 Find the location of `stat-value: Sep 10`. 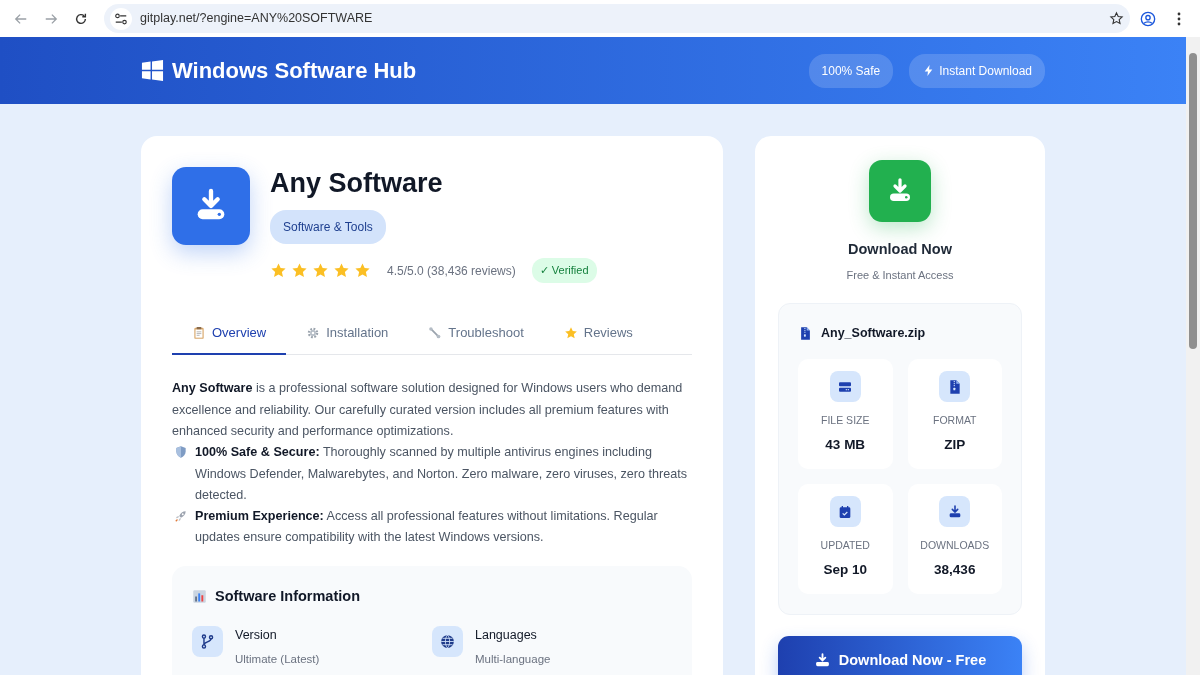

stat-value: Sep 10 is located at coordinates (845, 569).